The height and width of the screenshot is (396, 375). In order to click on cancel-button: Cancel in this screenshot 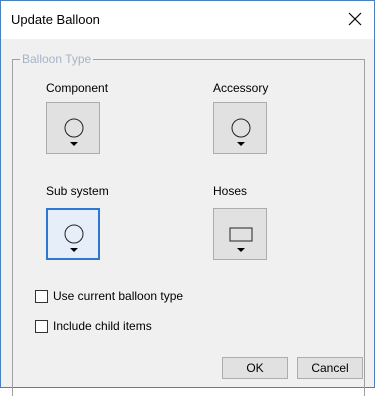, I will do `click(330, 368)`.